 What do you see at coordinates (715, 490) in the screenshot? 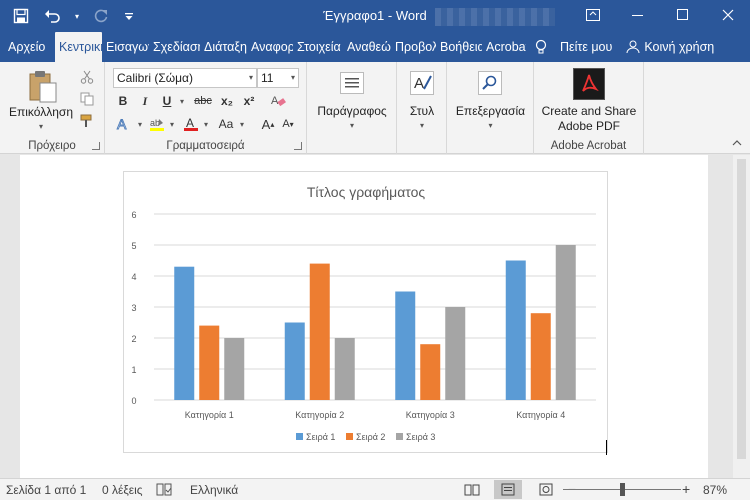
I see `zoom-level: 87%` at bounding box center [715, 490].